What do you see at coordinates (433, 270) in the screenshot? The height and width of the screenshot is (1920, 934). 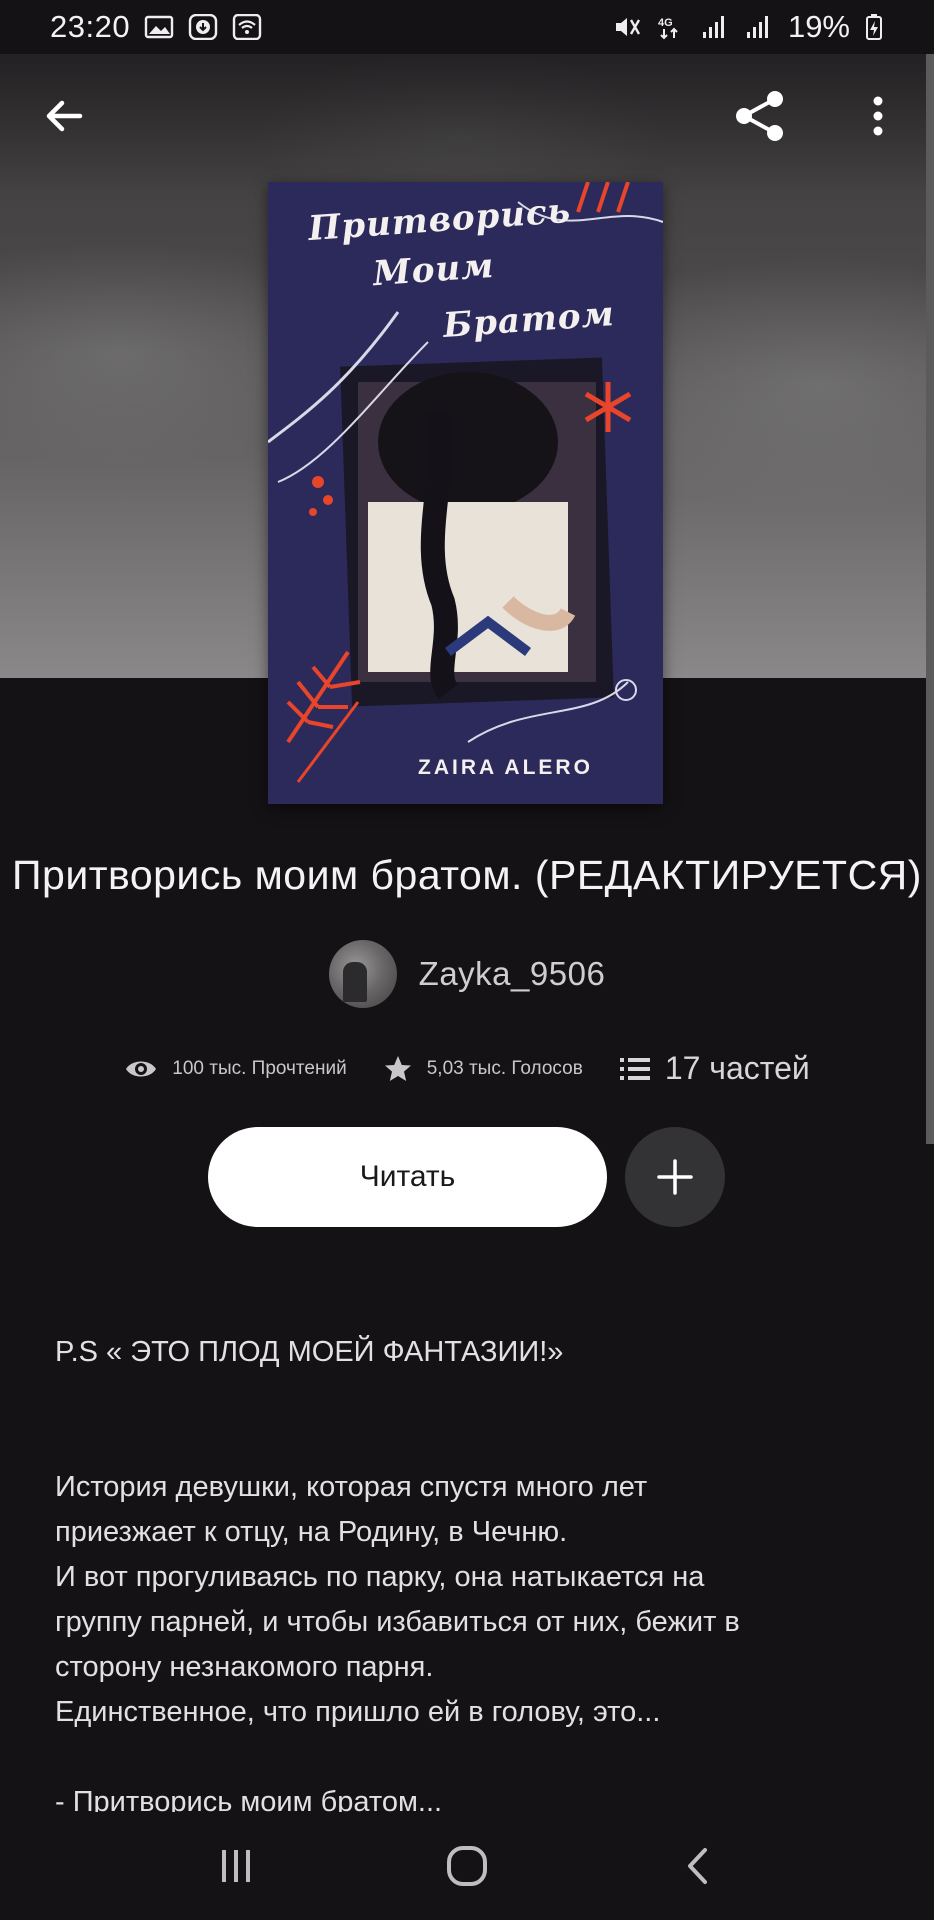 I see `cover-title-line-2: Моим` at bounding box center [433, 270].